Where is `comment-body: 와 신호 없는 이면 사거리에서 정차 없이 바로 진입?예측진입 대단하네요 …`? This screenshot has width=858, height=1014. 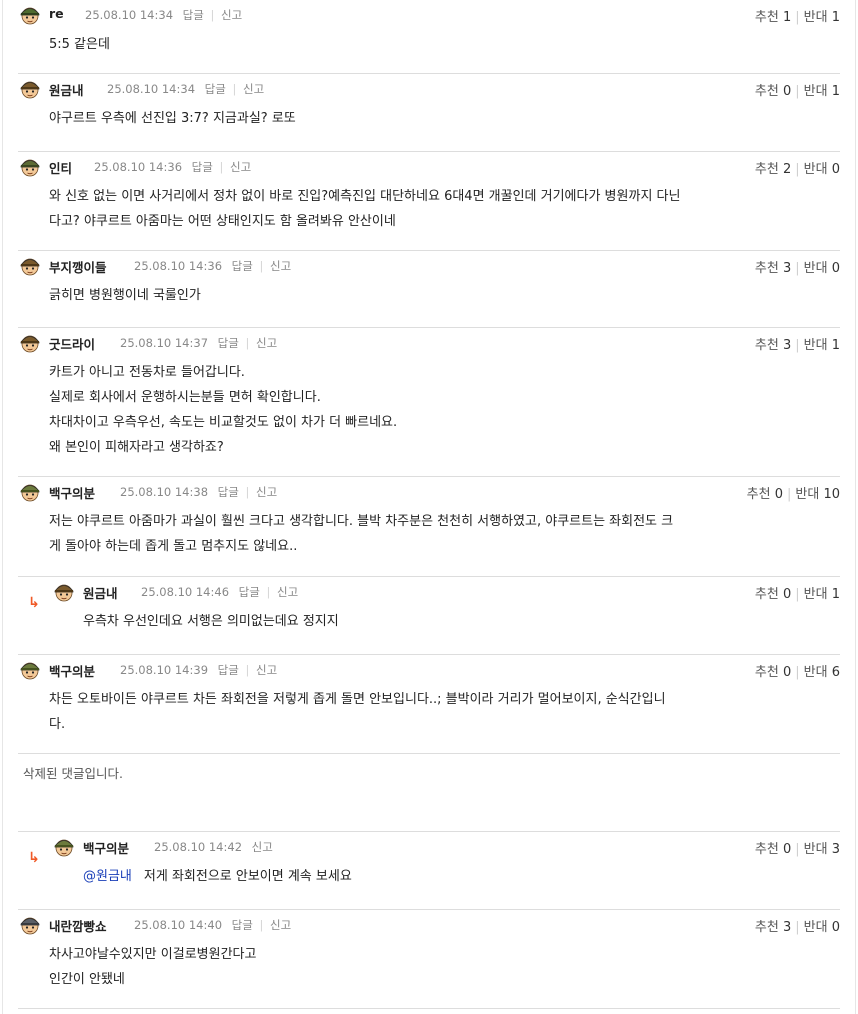
comment-body: 와 신호 없는 이면 사거리에서 정차 없이 바로 진입?예측진입 대단하네요 … is located at coordinates (429, 205).